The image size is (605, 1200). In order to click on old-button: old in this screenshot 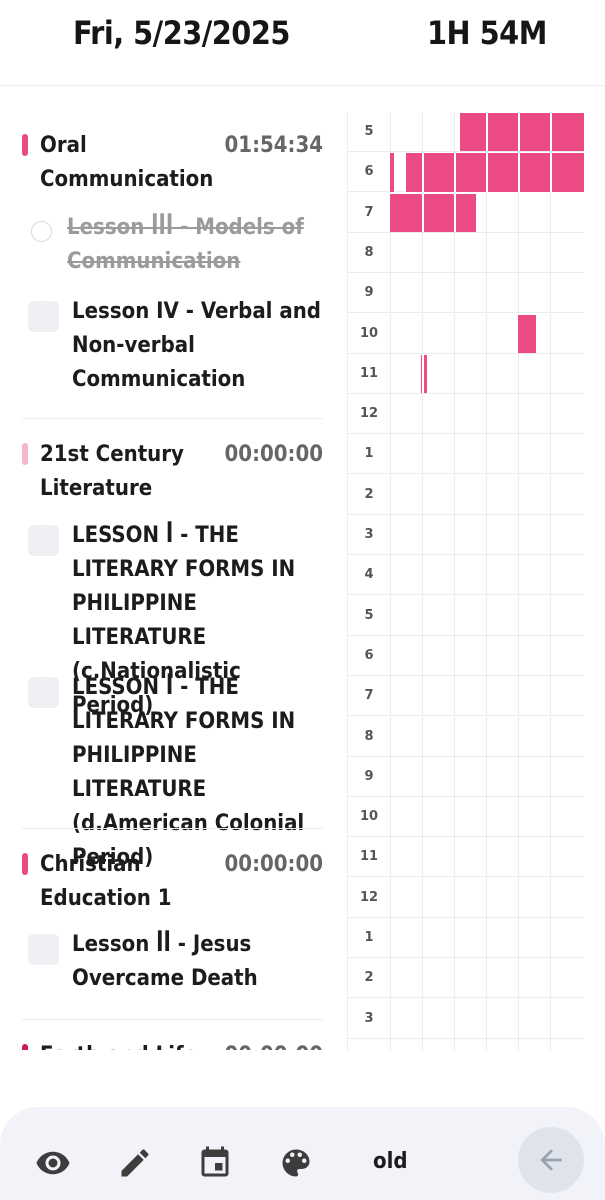, I will do `click(390, 1162)`.